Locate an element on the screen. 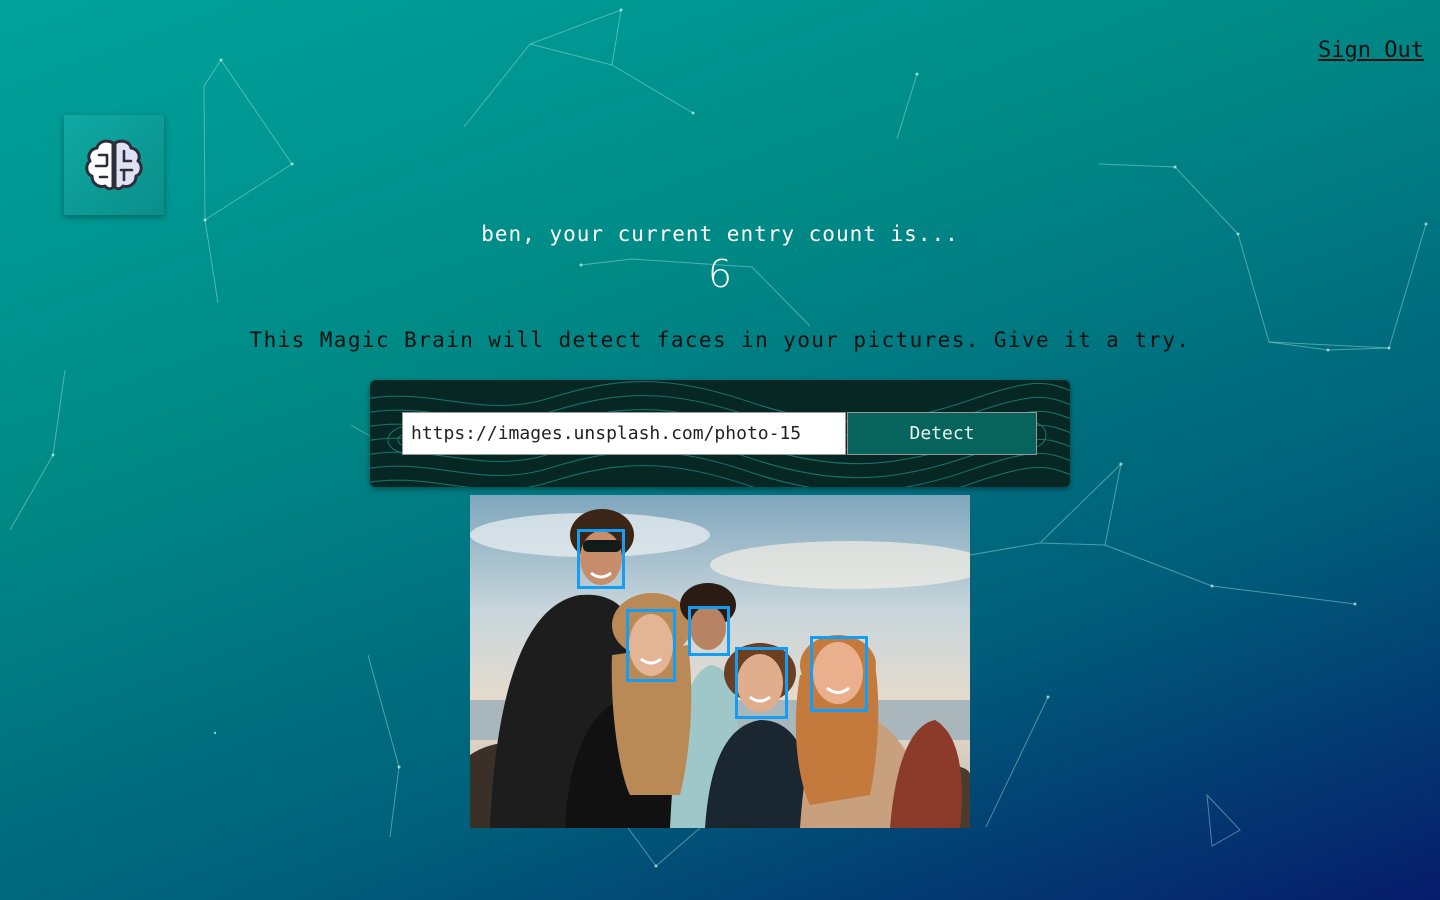 The image size is (1440, 900). image-link-form: Detect is located at coordinates (720, 433).